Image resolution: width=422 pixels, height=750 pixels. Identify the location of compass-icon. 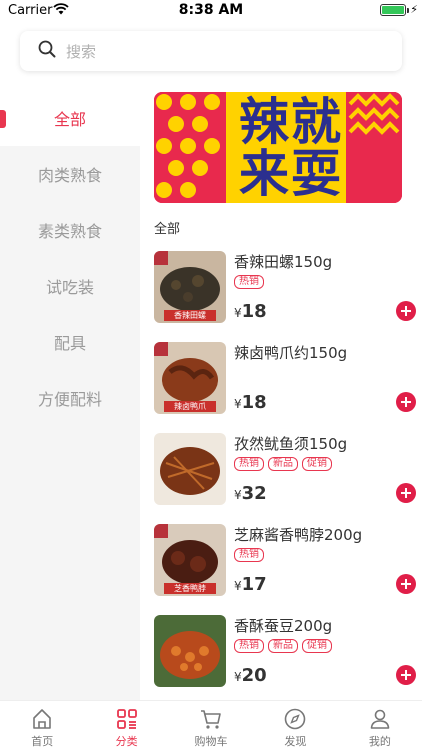
(295, 719).